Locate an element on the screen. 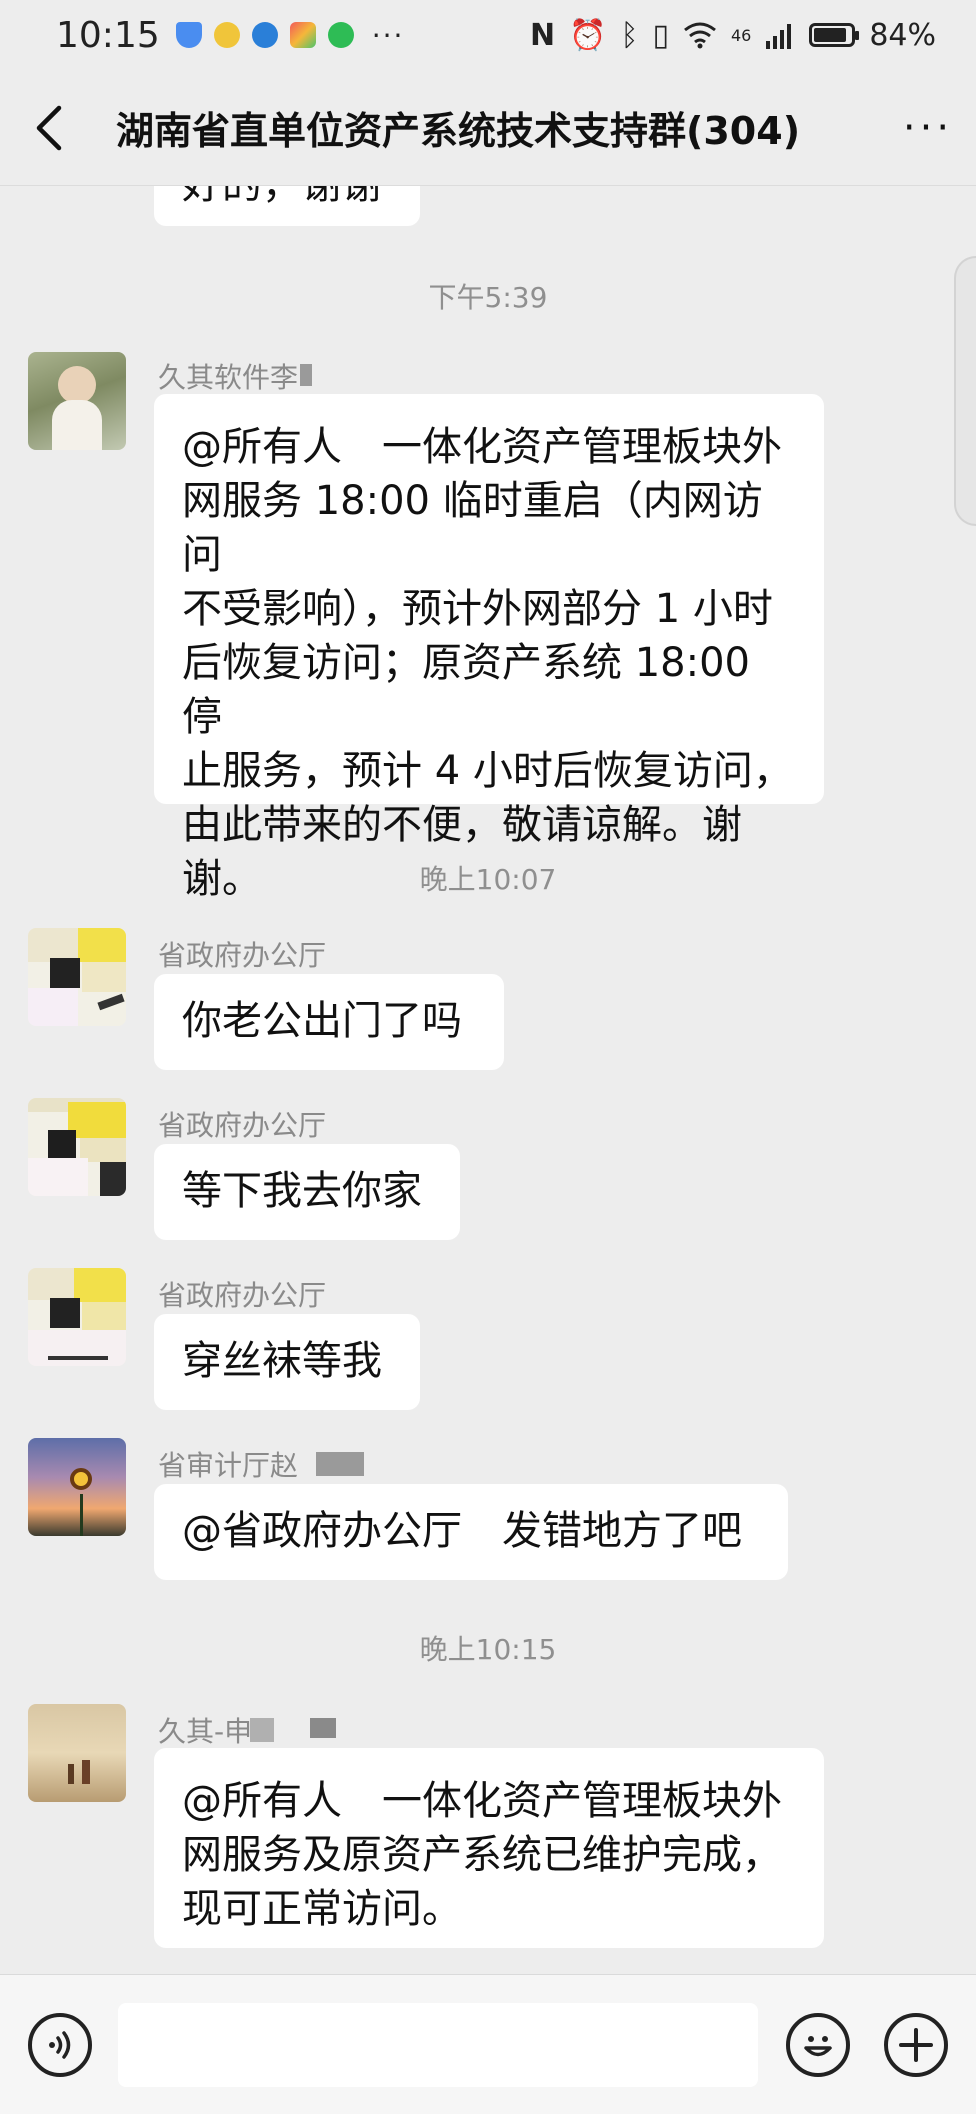 The width and height of the screenshot is (976, 2114). voice-icon is located at coordinates (60, 2045).